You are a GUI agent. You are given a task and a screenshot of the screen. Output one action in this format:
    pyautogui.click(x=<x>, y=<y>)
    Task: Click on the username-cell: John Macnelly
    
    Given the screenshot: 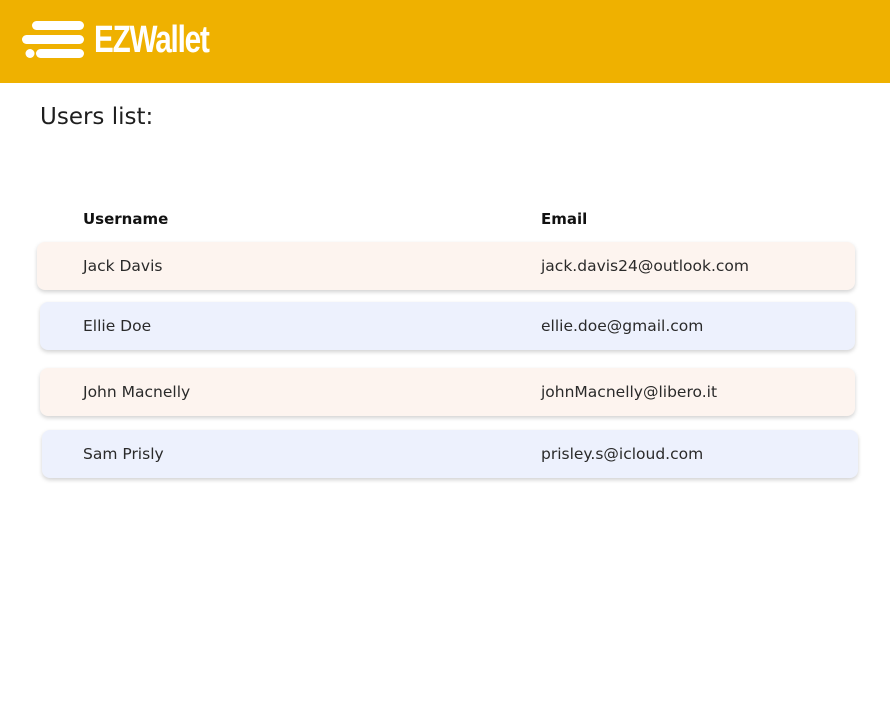 What is the action you would take?
    pyautogui.click(x=137, y=392)
    